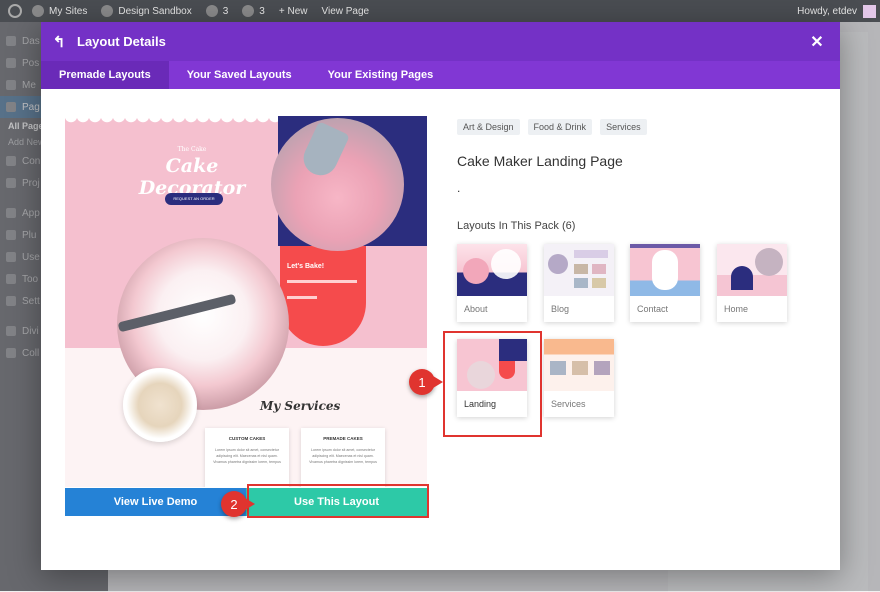 Image resolution: width=880 pixels, height=592 pixels. Describe the element at coordinates (623, 127) in the screenshot. I see `tag-services: Services` at that location.